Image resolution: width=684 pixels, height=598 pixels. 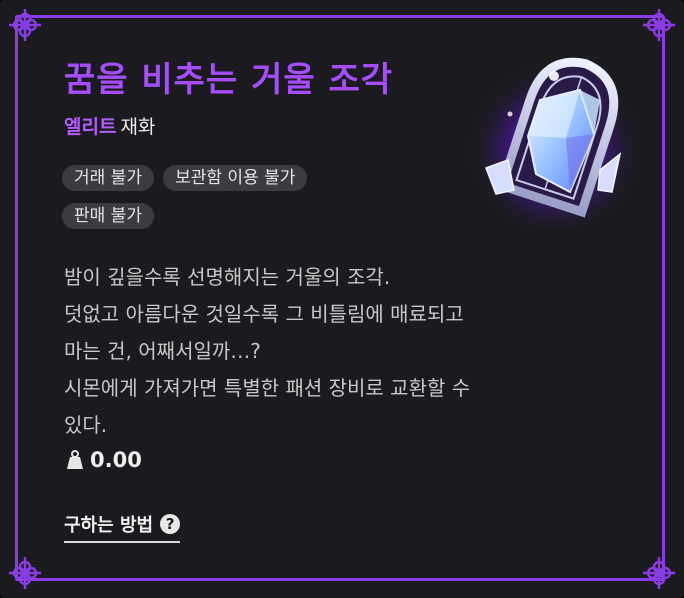 I want to click on acquire-method-link: 구하는 방법 ?, so click(x=122, y=527).